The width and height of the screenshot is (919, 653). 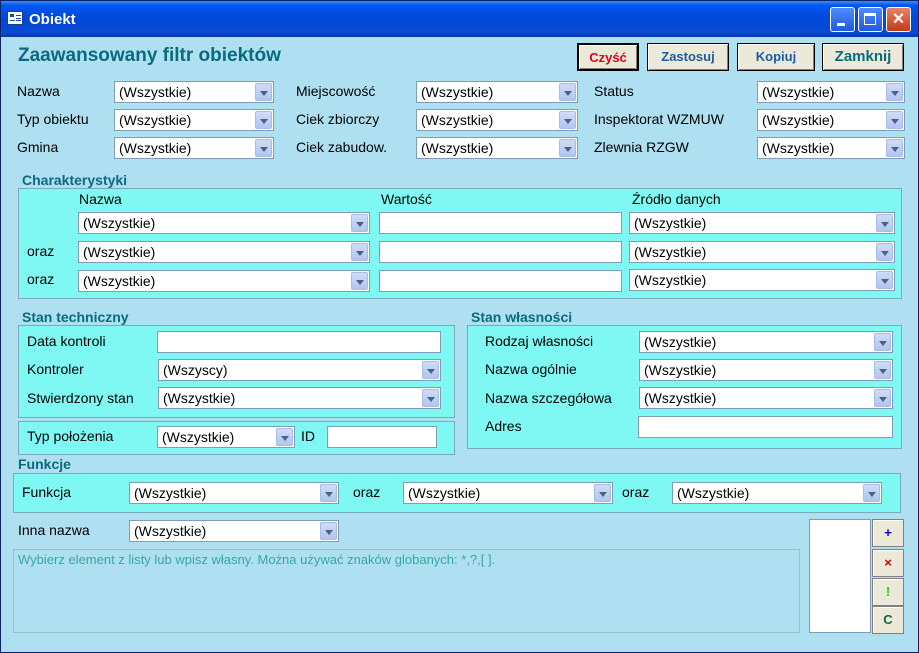 I want to click on delete-button: ×, so click(x=888, y=563).